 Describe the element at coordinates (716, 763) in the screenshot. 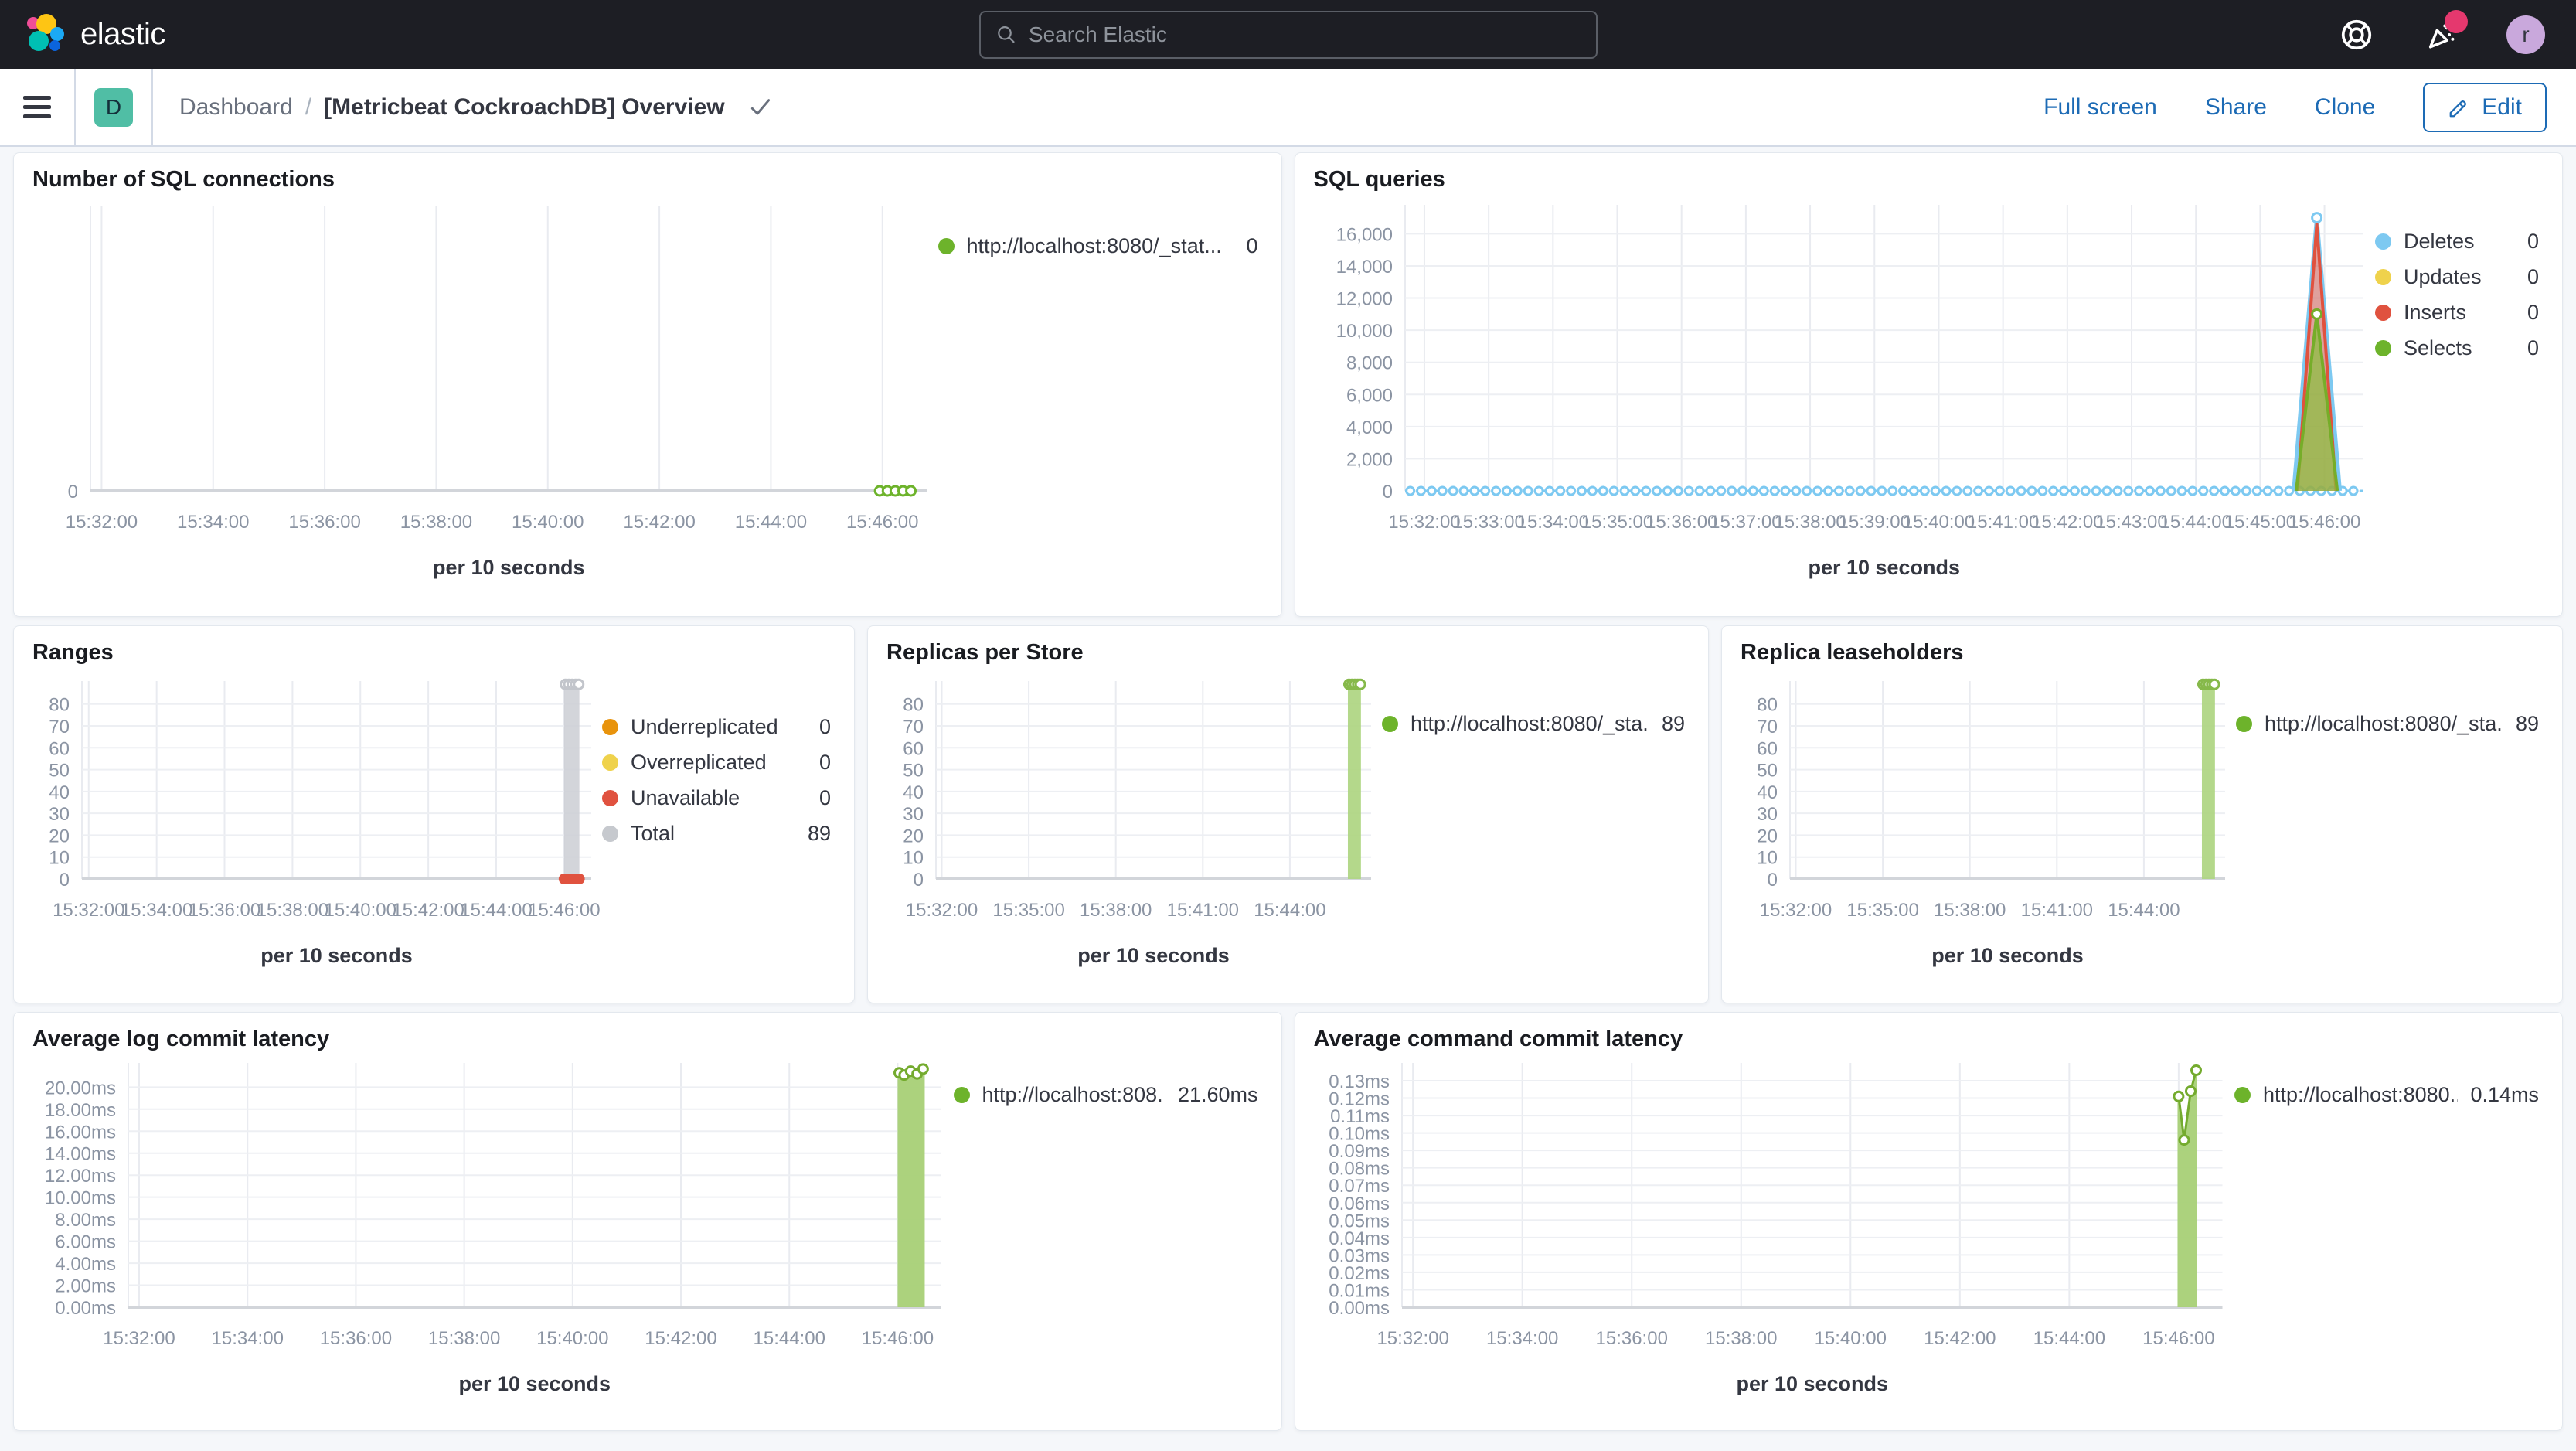

I see `legend-item: Overreplicated 0` at that location.